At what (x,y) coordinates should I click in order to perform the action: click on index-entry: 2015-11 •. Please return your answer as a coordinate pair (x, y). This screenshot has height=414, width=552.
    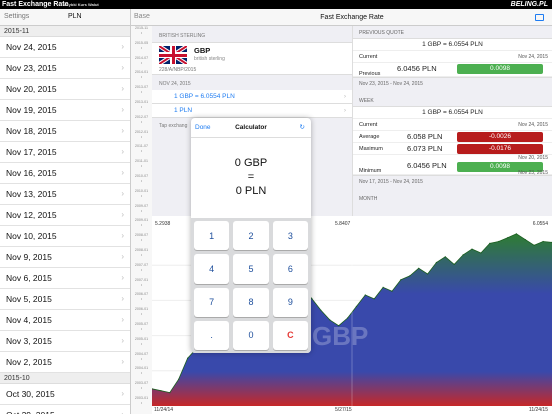
    Looking at the image, I should click on (141, 33).